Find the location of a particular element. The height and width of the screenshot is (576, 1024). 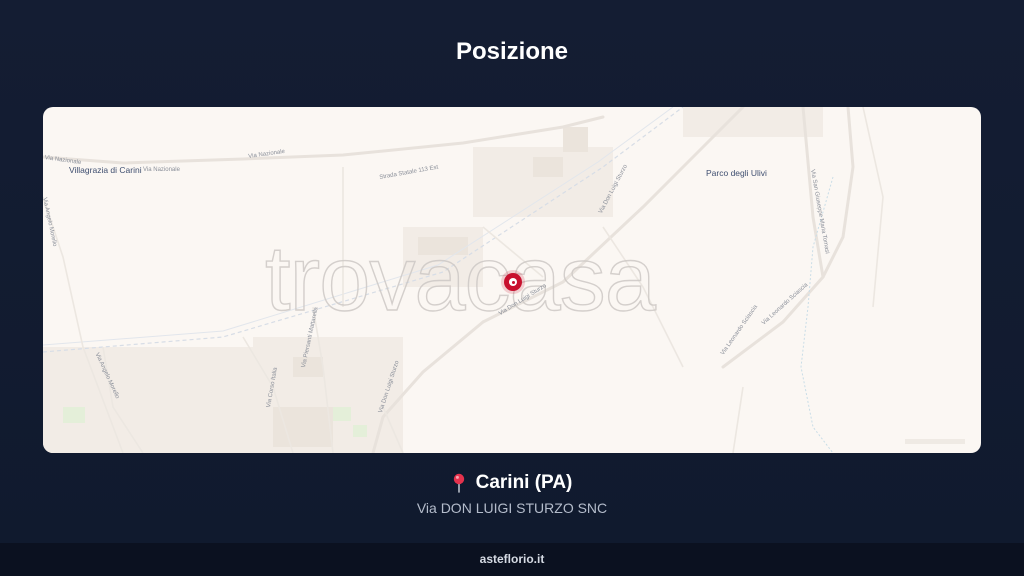

place-label-villagrazia: Villagrazia di Carini is located at coordinates (105, 170).